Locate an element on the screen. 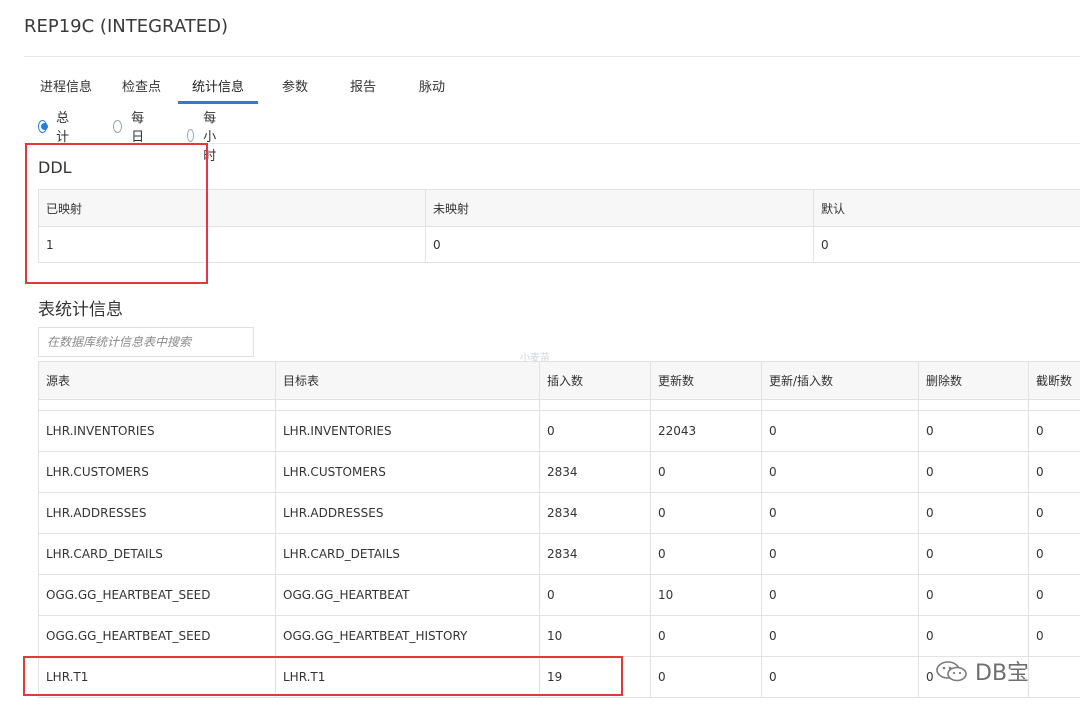  table-stats-search-input is located at coordinates (146, 342).